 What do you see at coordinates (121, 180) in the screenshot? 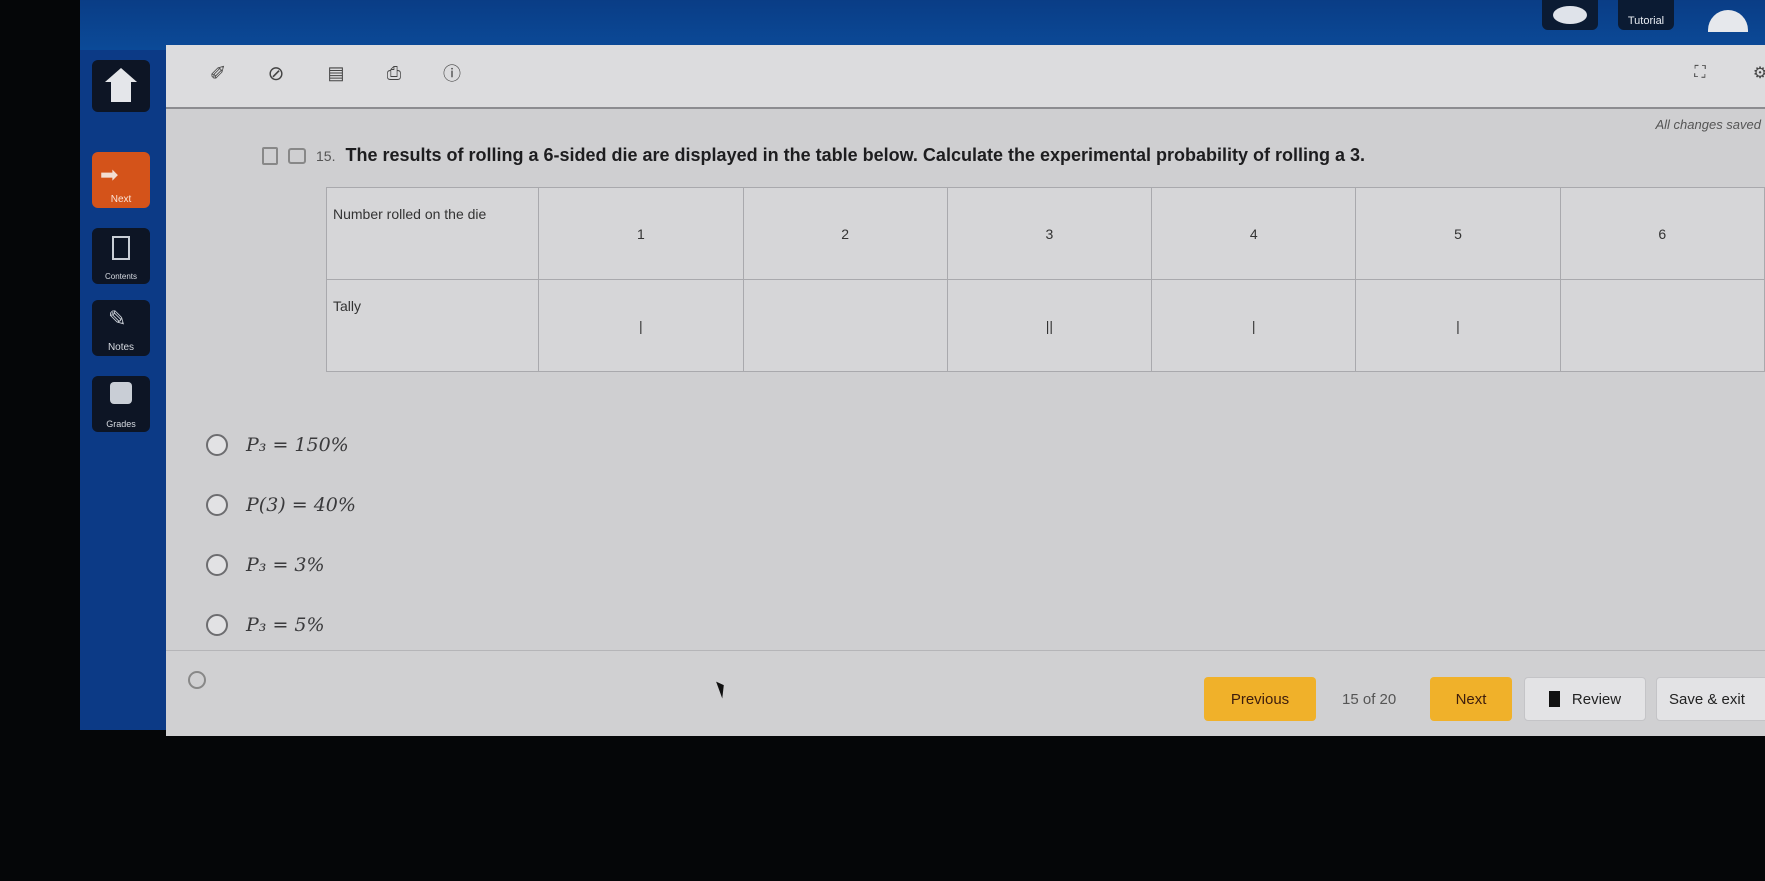
I see `sidebar-next-button: ➡ Next` at bounding box center [121, 180].